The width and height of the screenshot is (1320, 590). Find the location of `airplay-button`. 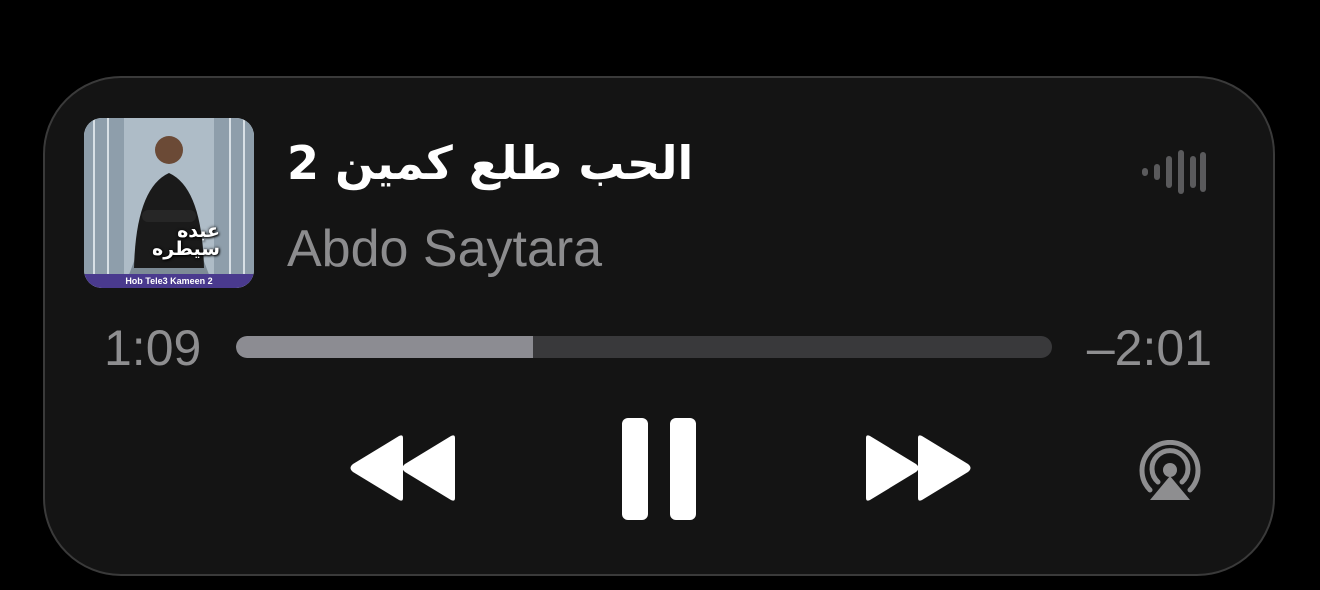

airplay-button is located at coordinates (1170, 471).